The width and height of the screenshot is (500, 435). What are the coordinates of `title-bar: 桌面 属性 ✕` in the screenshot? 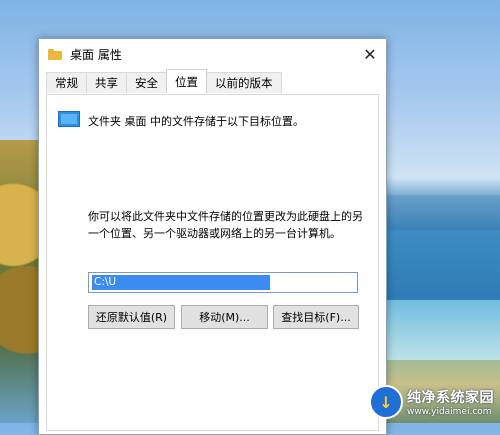 It's located at (212, 54).